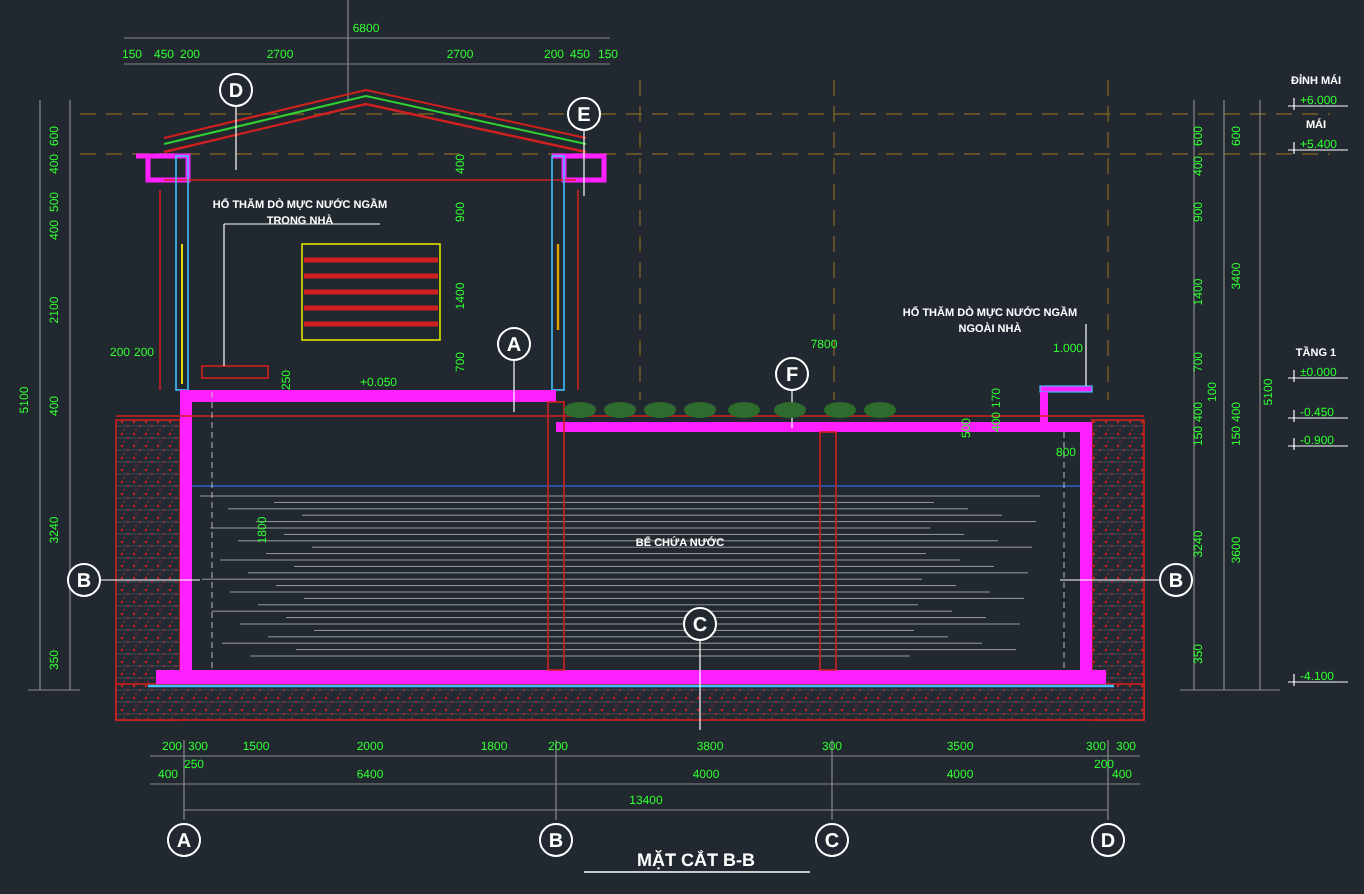  What do you see at coordinates (696, 860) in the screenshot?
I see `drawing-title: MẶT CẮT B-B` at bounding box center [696, 860].